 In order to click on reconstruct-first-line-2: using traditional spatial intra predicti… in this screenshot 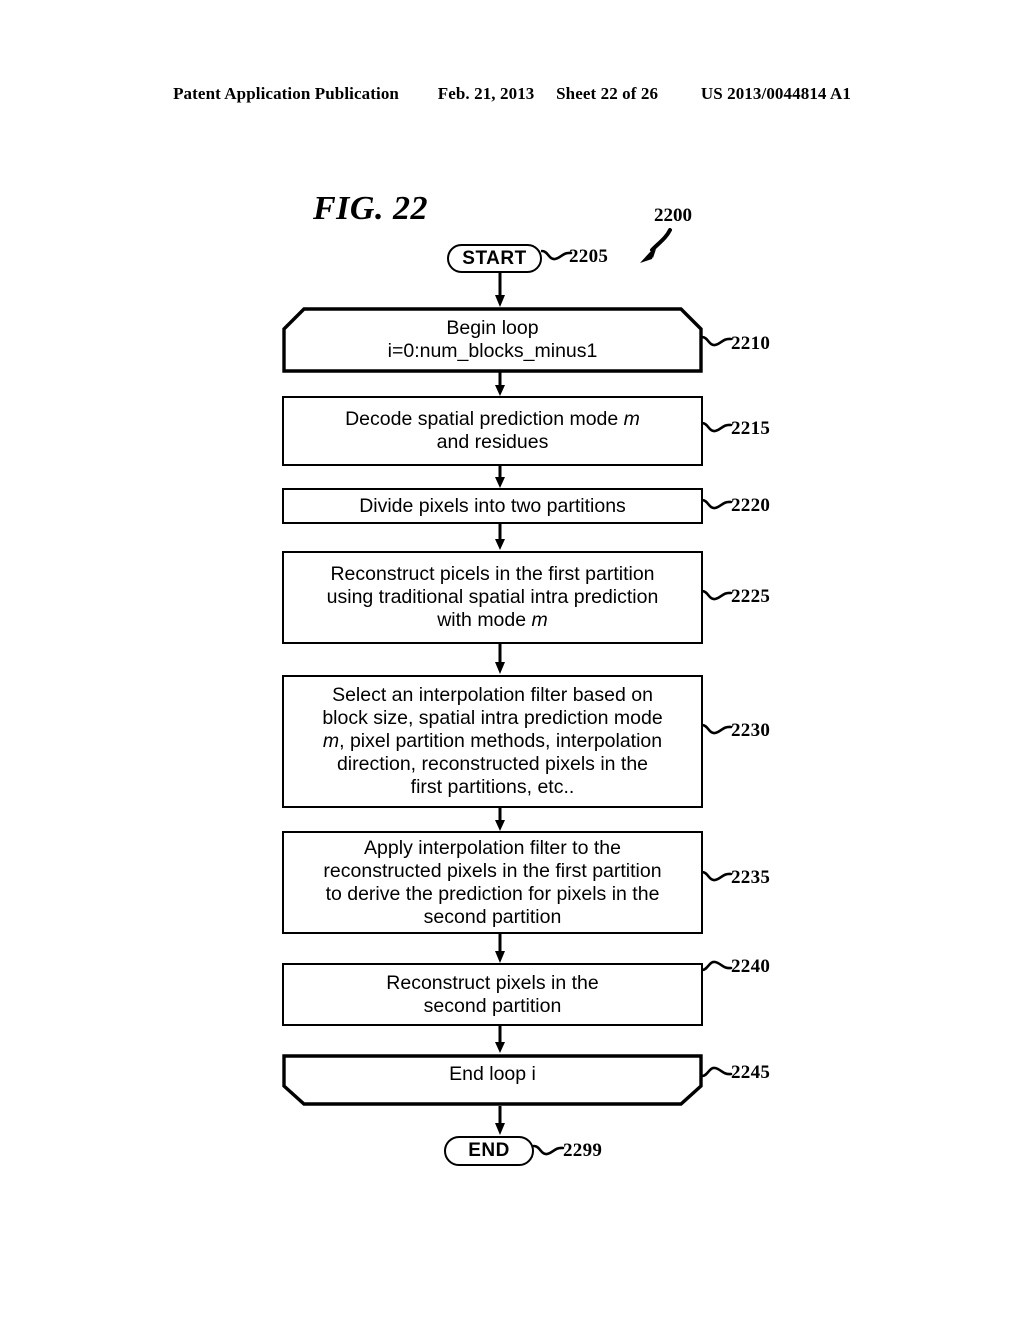, I will do `click(492, 597)`.